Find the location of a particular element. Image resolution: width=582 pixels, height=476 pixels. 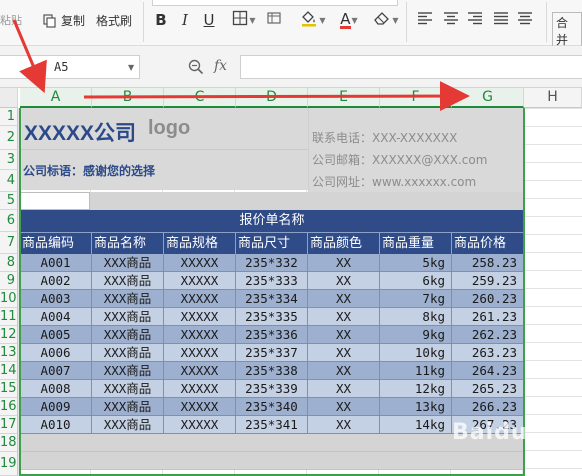

formula-input is located at coordinates (411, 67).